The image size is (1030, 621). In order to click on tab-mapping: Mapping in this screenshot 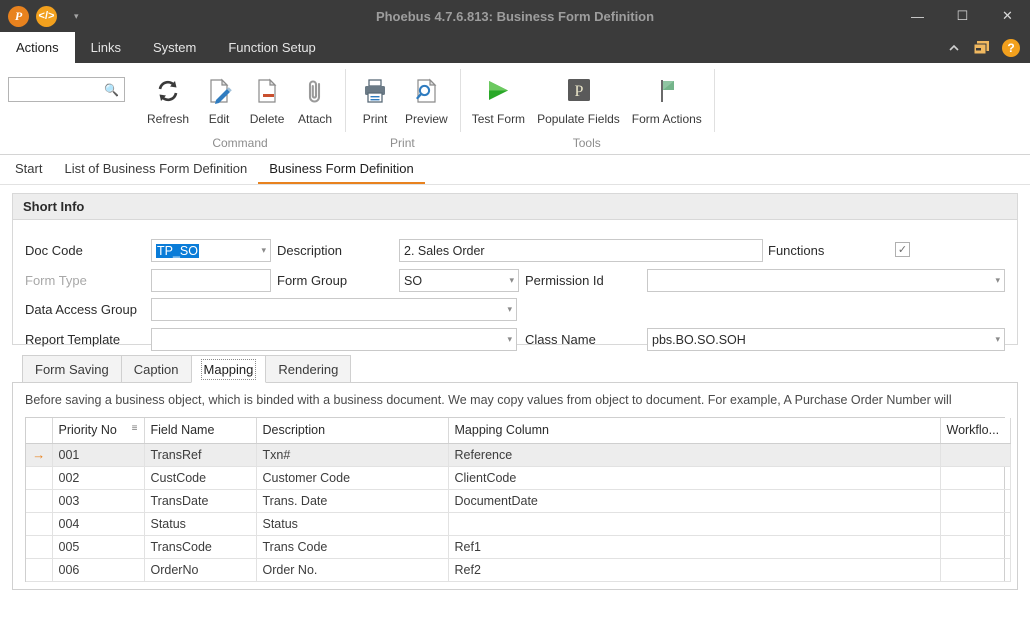, I will do `click(228, 369)`.